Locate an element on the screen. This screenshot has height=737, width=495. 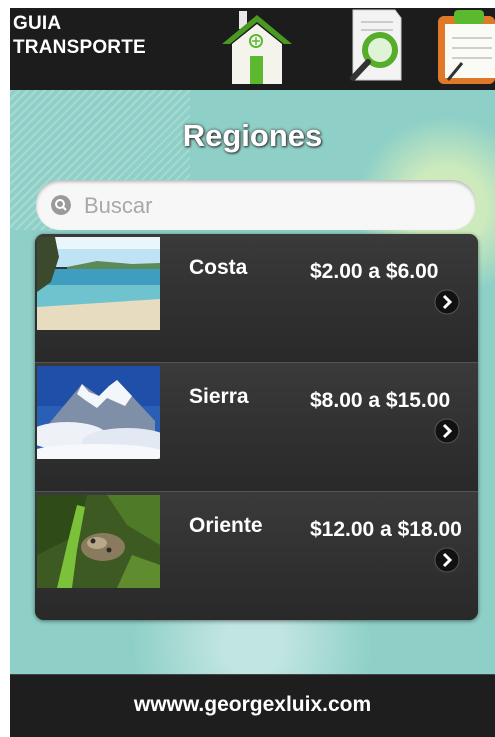
brand-line-2: TRANSPORTE is located at coordinates (79, 47).